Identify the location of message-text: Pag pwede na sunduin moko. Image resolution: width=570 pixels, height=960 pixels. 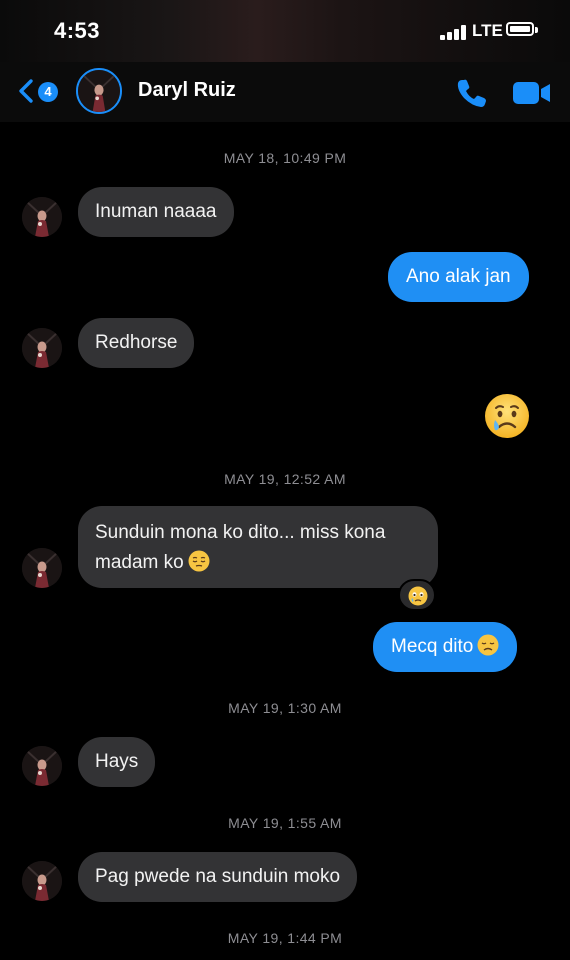
(218, 876).